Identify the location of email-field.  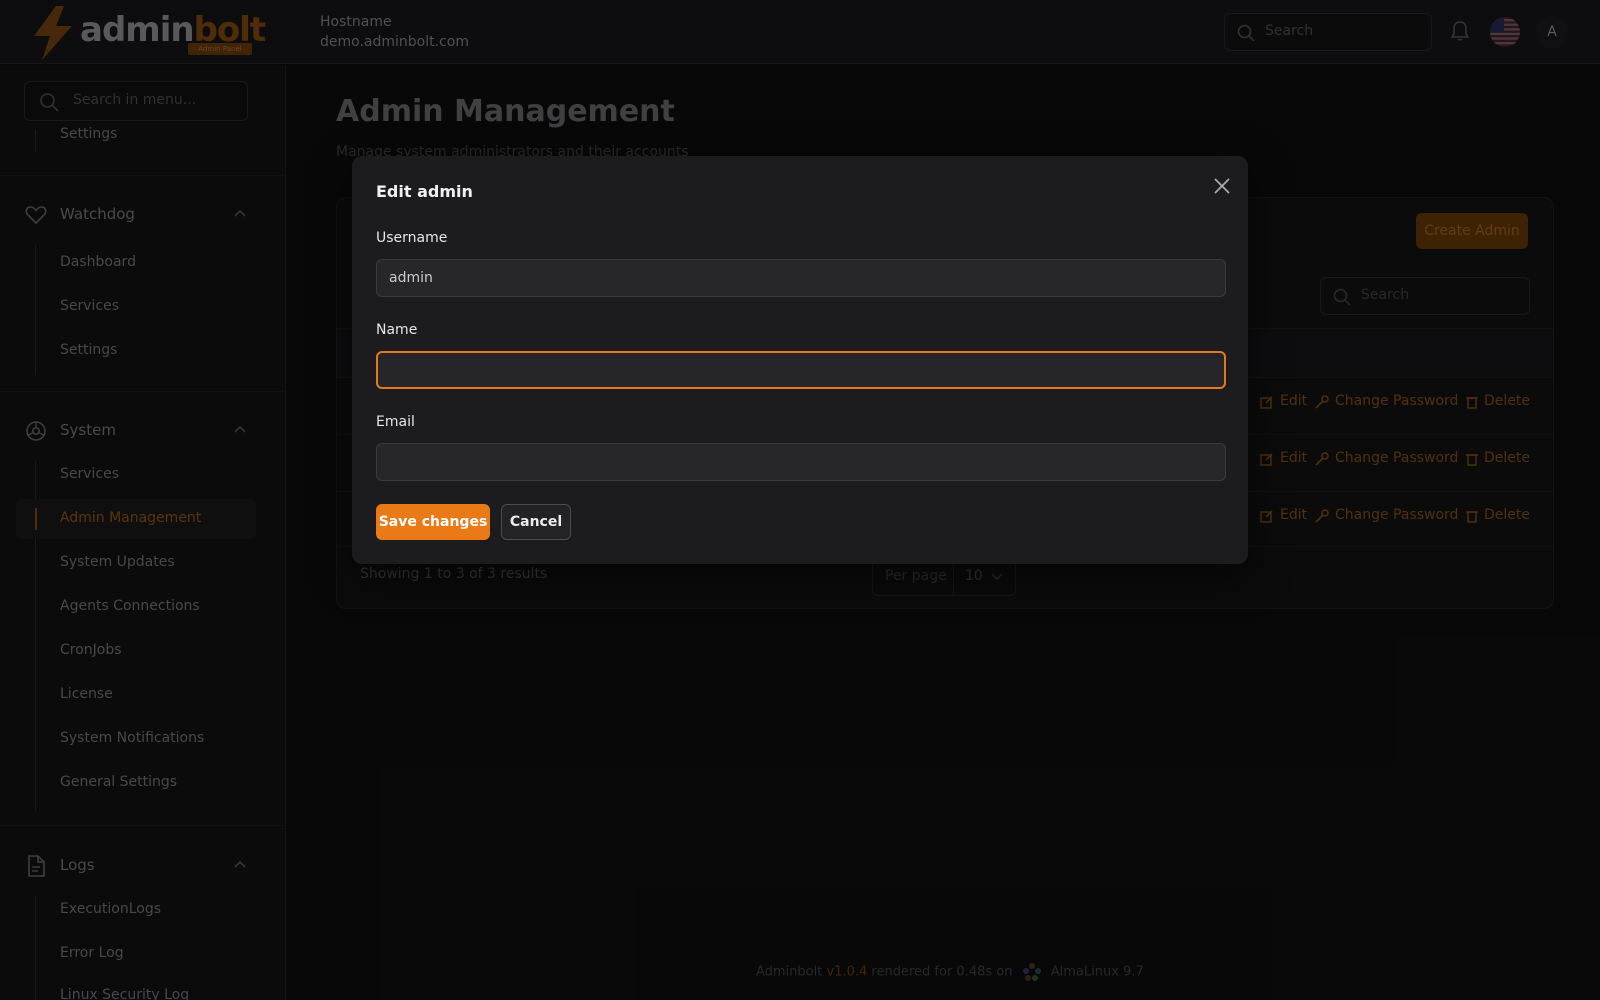
(801, 462).